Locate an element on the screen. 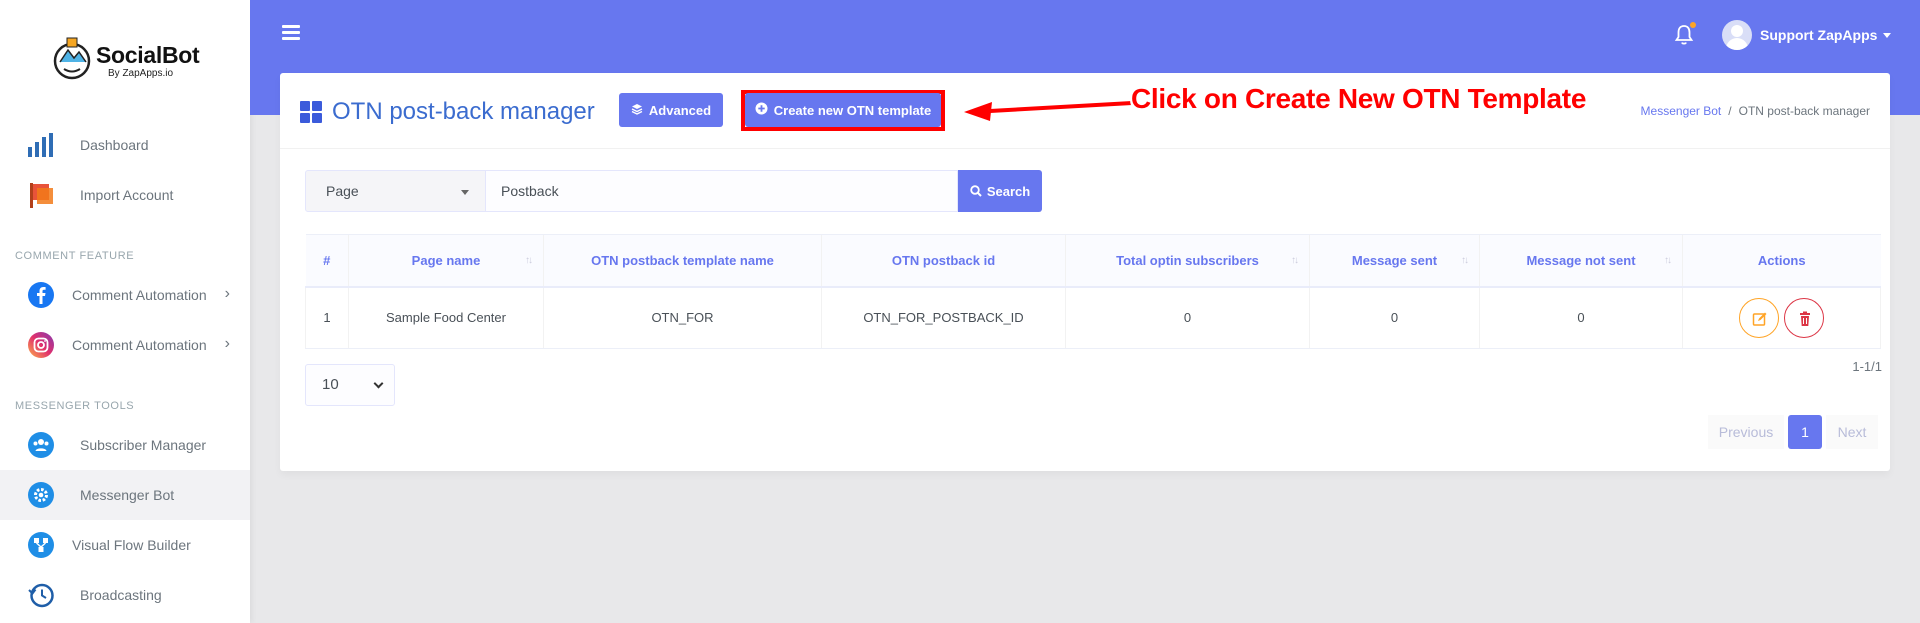 The width and height of the screenshot is (1920, 623). cell-message-not-sent: 0 is located at coordinates (1581, 317).